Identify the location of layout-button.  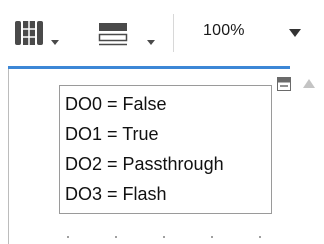
(39, 34).